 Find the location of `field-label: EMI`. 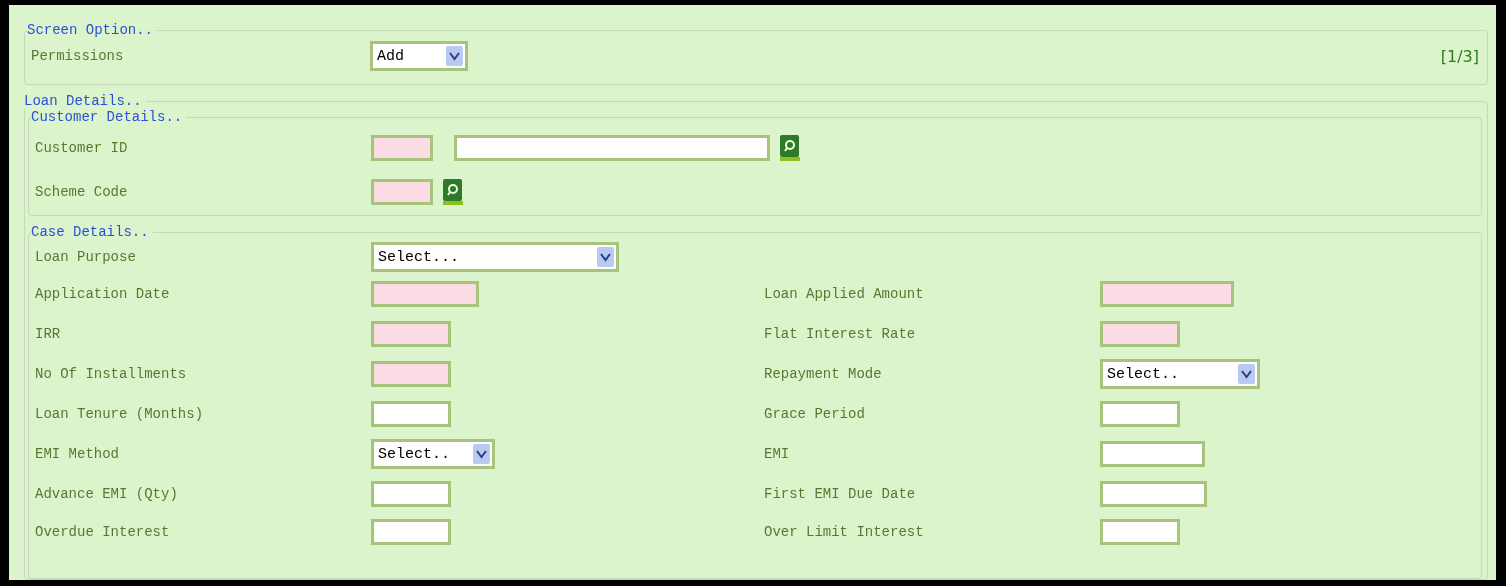

field-label: EMI is located at coordinates (777, 454).